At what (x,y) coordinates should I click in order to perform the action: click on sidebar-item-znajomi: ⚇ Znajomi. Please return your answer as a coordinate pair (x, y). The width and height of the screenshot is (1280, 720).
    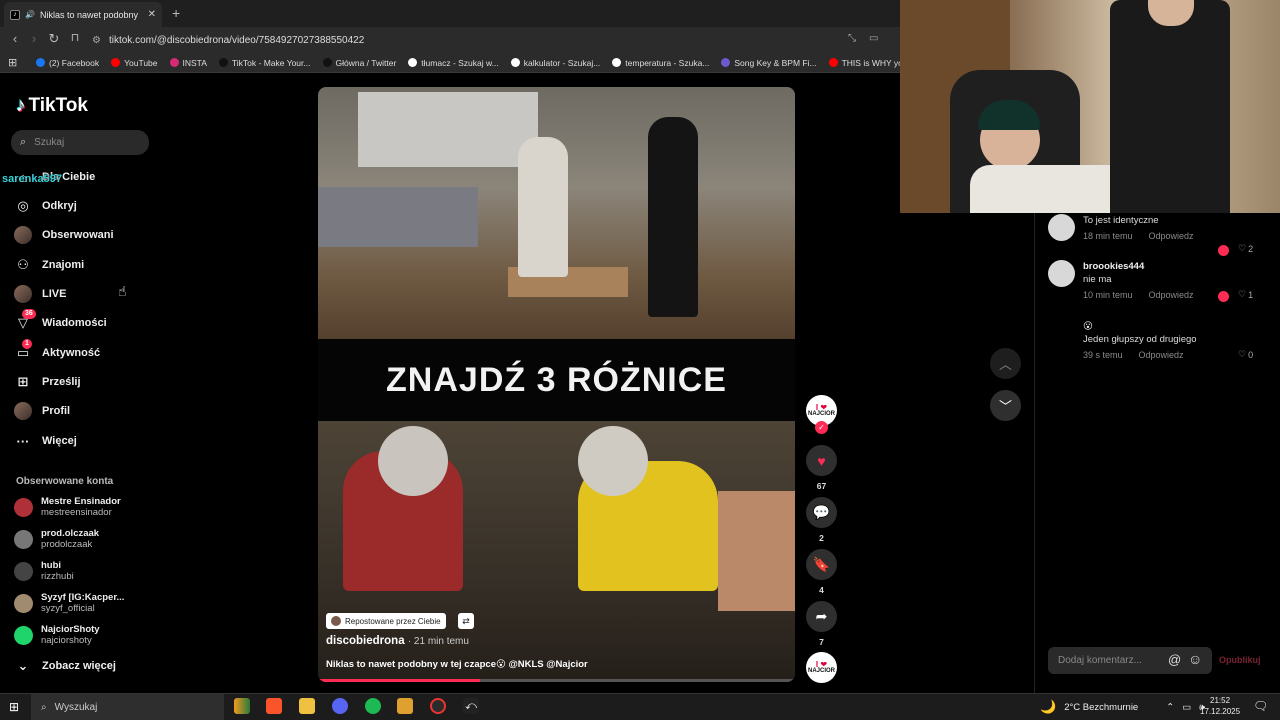
    Looking at the image, I should click on (49, 265).